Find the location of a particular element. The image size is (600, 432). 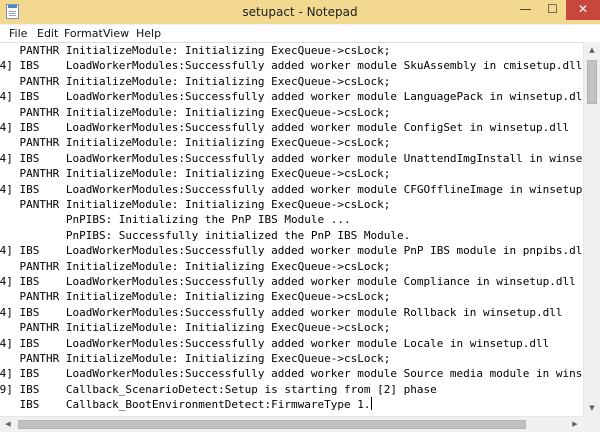

minimize-button: — is located at coordinates (525, 10).